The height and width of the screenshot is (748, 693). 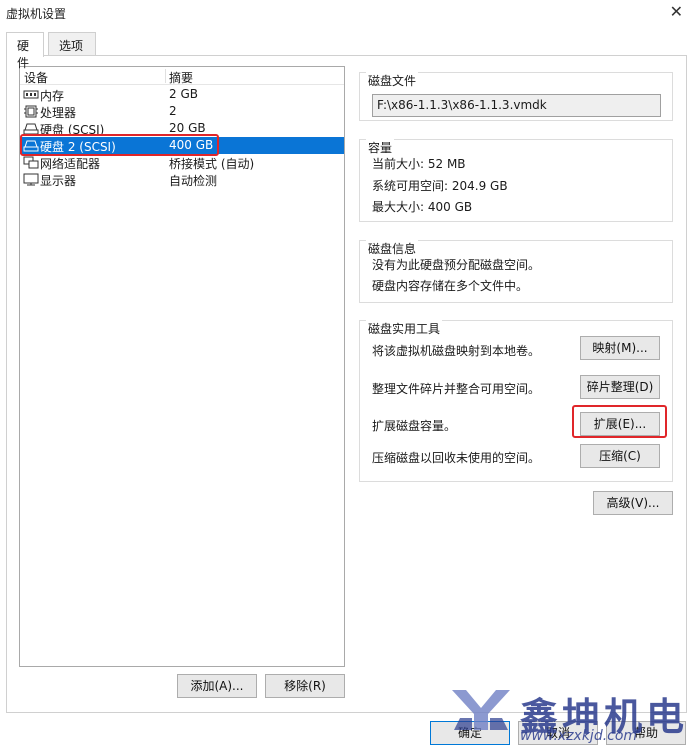 What do you see at coordinates (676, 11) in the screenshot?
I see `close-icon: ✕` at bounding box center [676, 11].